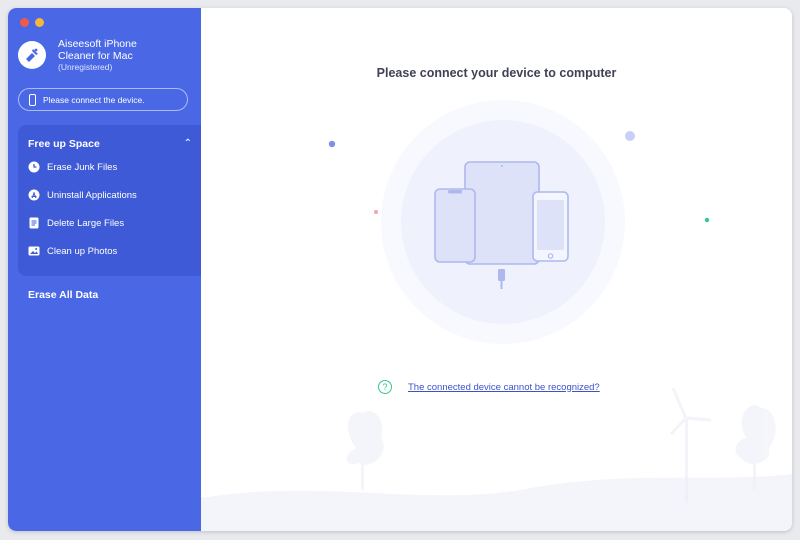 This screenshot has width=800, height=540. Describe the element at coordinates (365, 450) in the screenshot. I see `tree-left-icon` at that location.